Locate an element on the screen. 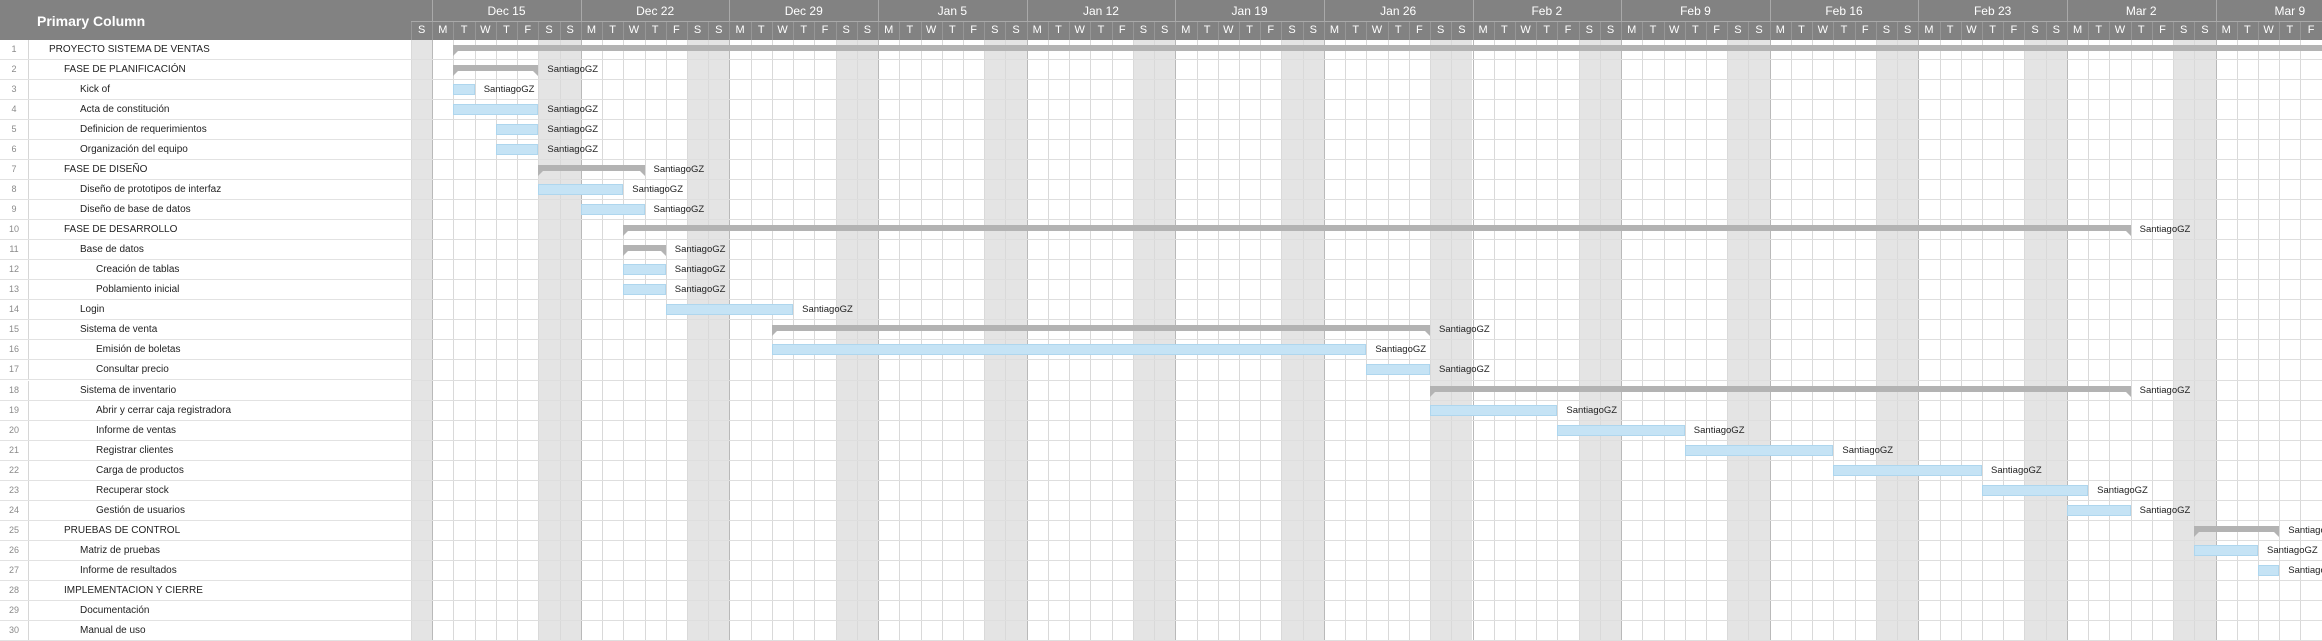 Image resolution: width=2322 pixels, height=641 pixels. grid-row: 12 Creación de tablas is located at coordinates (205, 270).